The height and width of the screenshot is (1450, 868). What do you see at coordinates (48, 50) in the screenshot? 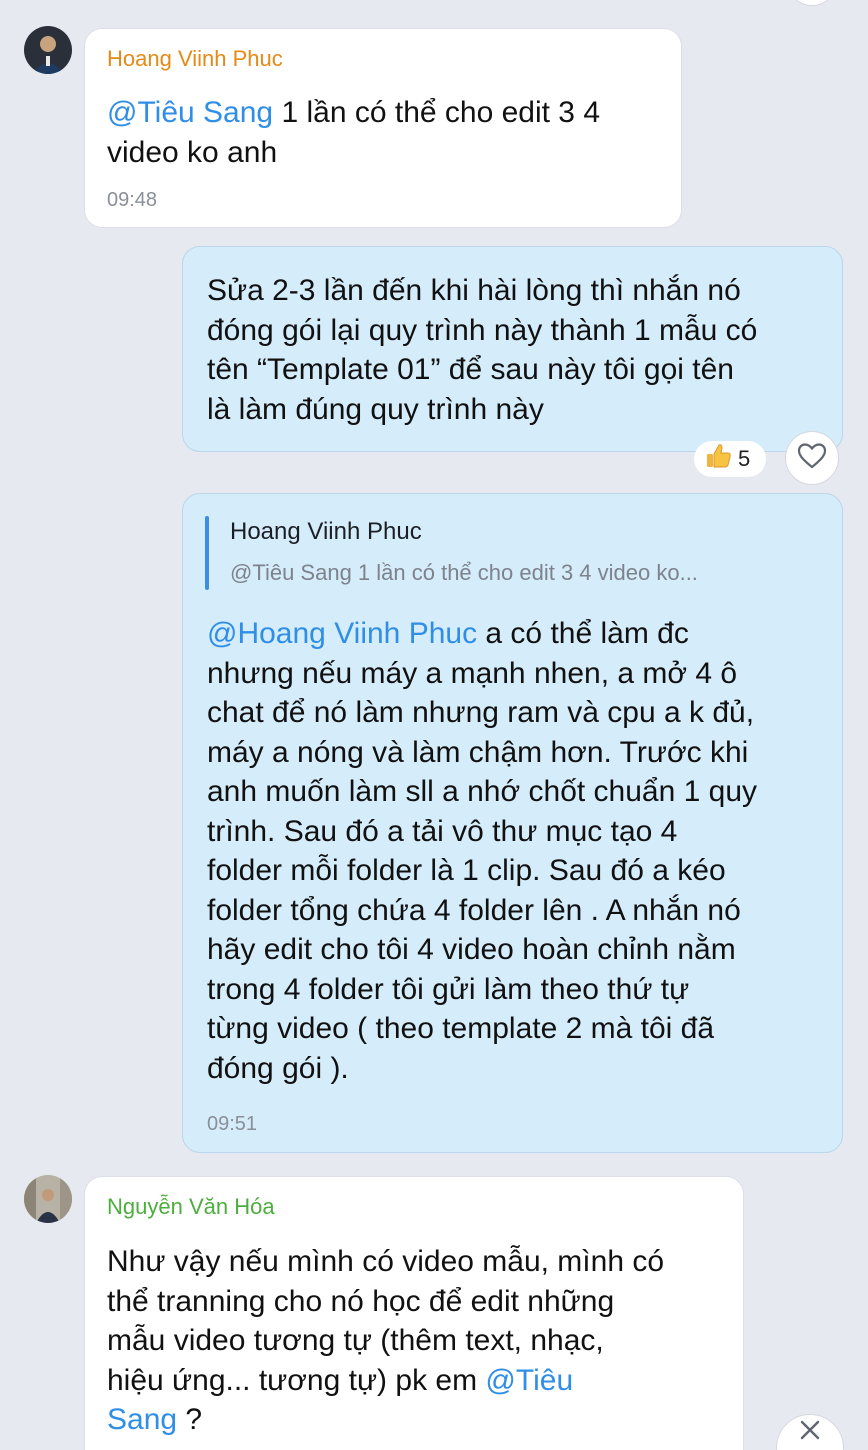
I see `avatar-hoang-viinh-phuc` at bounding box center [48, 50].